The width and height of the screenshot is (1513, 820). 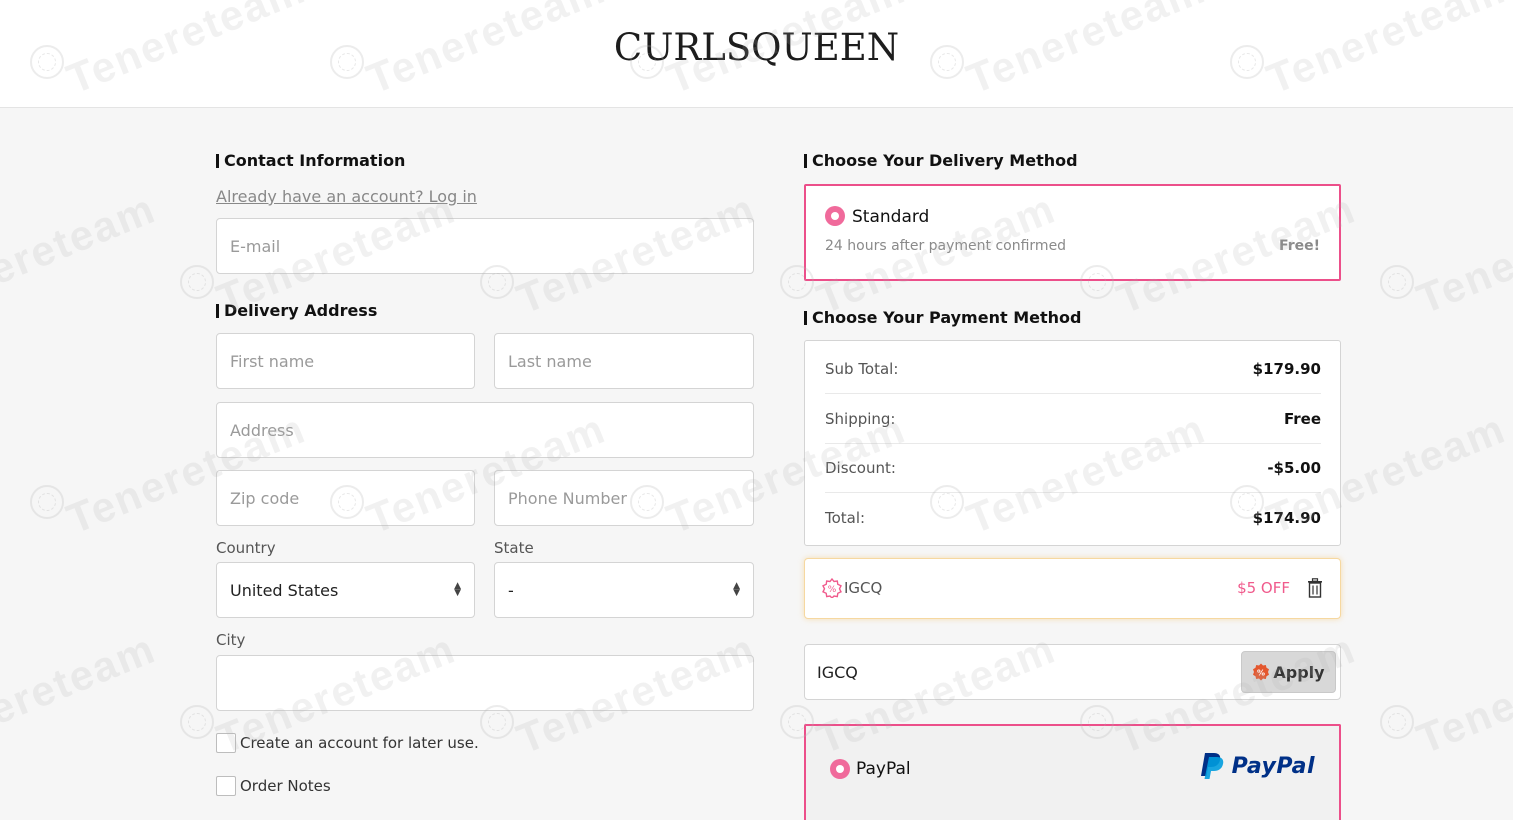 What do you see at coordinates (285, 786) in the screenshot?
I see `order-notes-label: Order Notes` at bounding box center [285, 786].